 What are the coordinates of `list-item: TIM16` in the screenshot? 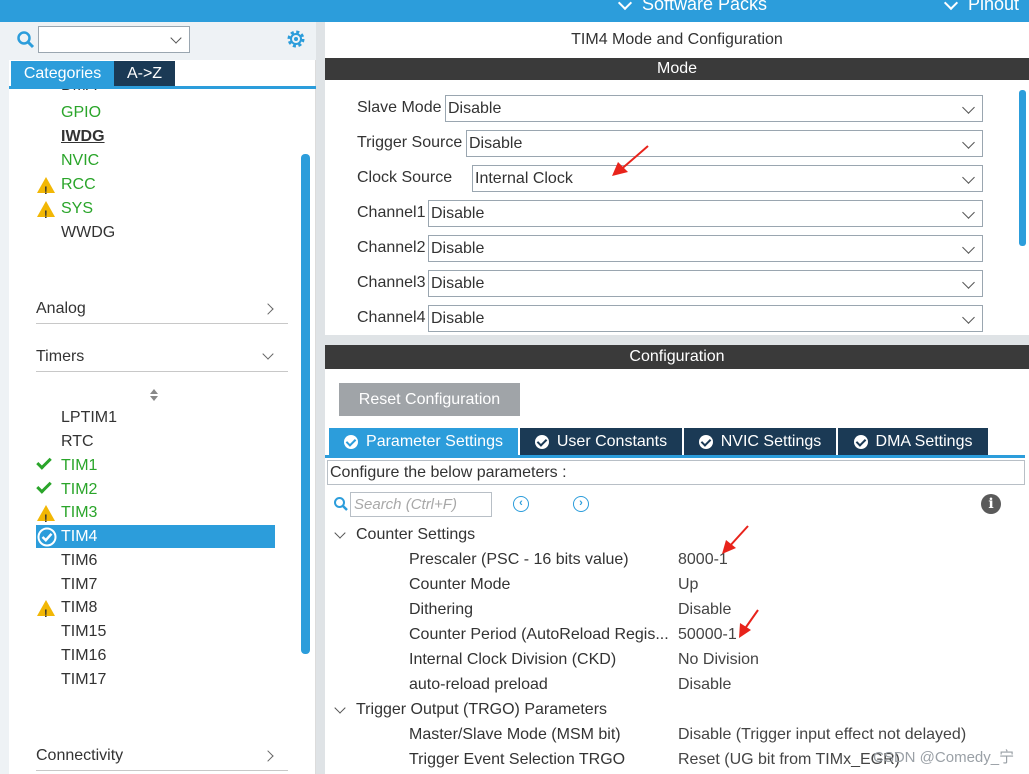 It's located at (83, 656).